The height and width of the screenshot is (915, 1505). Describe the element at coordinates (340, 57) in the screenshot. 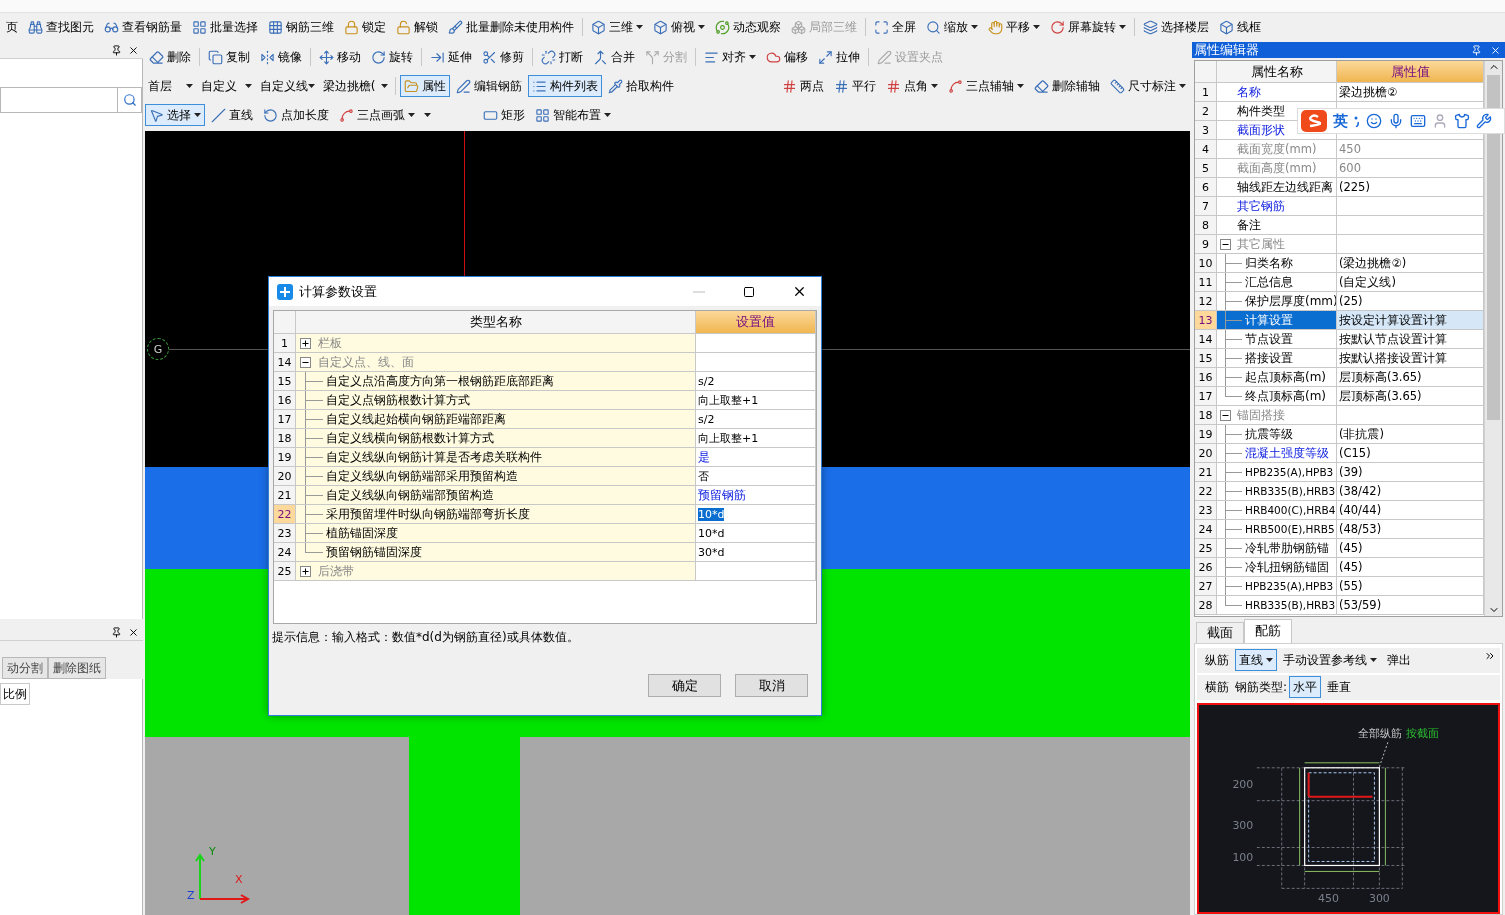

I see `toolbar-button: 移动` at that location.